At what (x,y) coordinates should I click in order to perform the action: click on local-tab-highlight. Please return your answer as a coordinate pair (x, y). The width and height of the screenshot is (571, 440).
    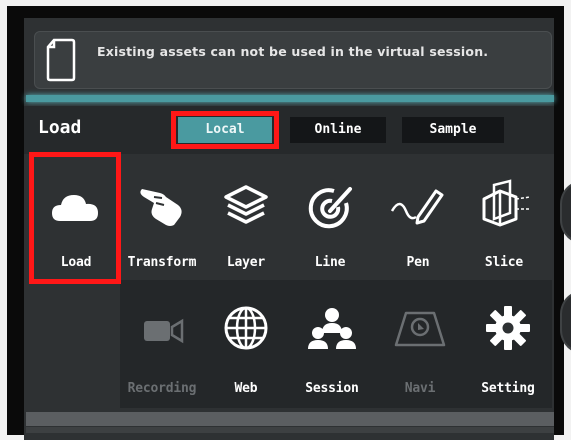
    Looking at the image, I should click on (225, 130).